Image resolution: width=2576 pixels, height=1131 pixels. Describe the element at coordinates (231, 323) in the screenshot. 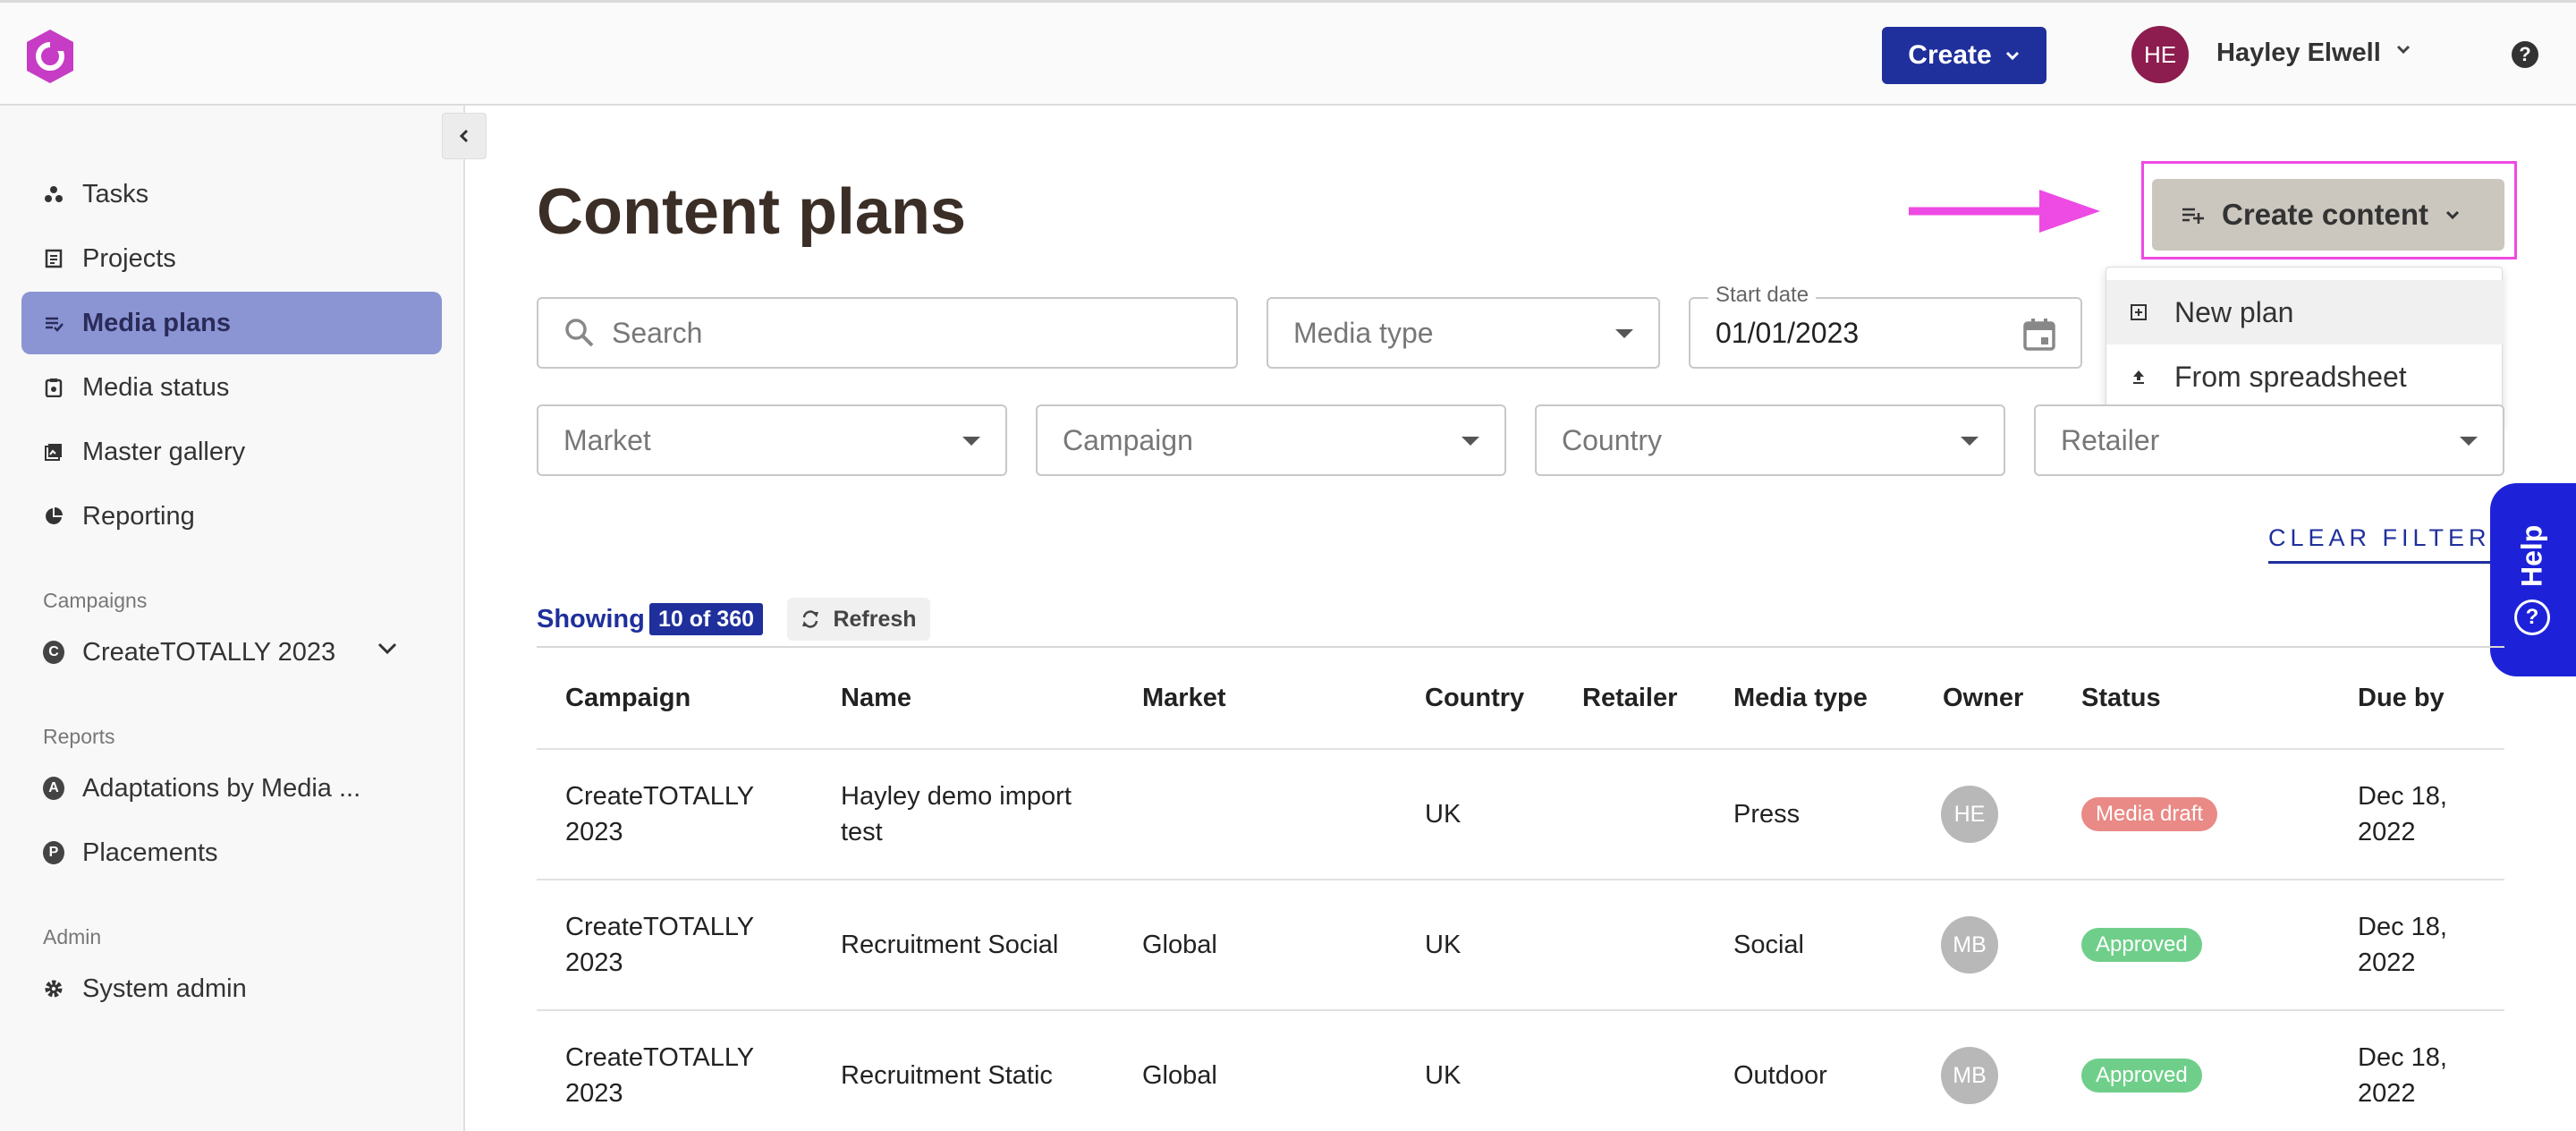

I see `sidebar-item-media-plans: Media plans` at that location.